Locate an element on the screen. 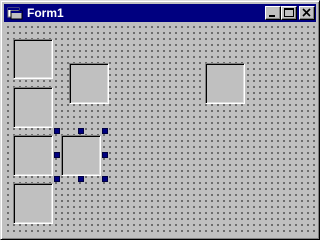 This screenshot has width=320, height=240. resize-handle-bottom-right is located at coordinates (105, 179).